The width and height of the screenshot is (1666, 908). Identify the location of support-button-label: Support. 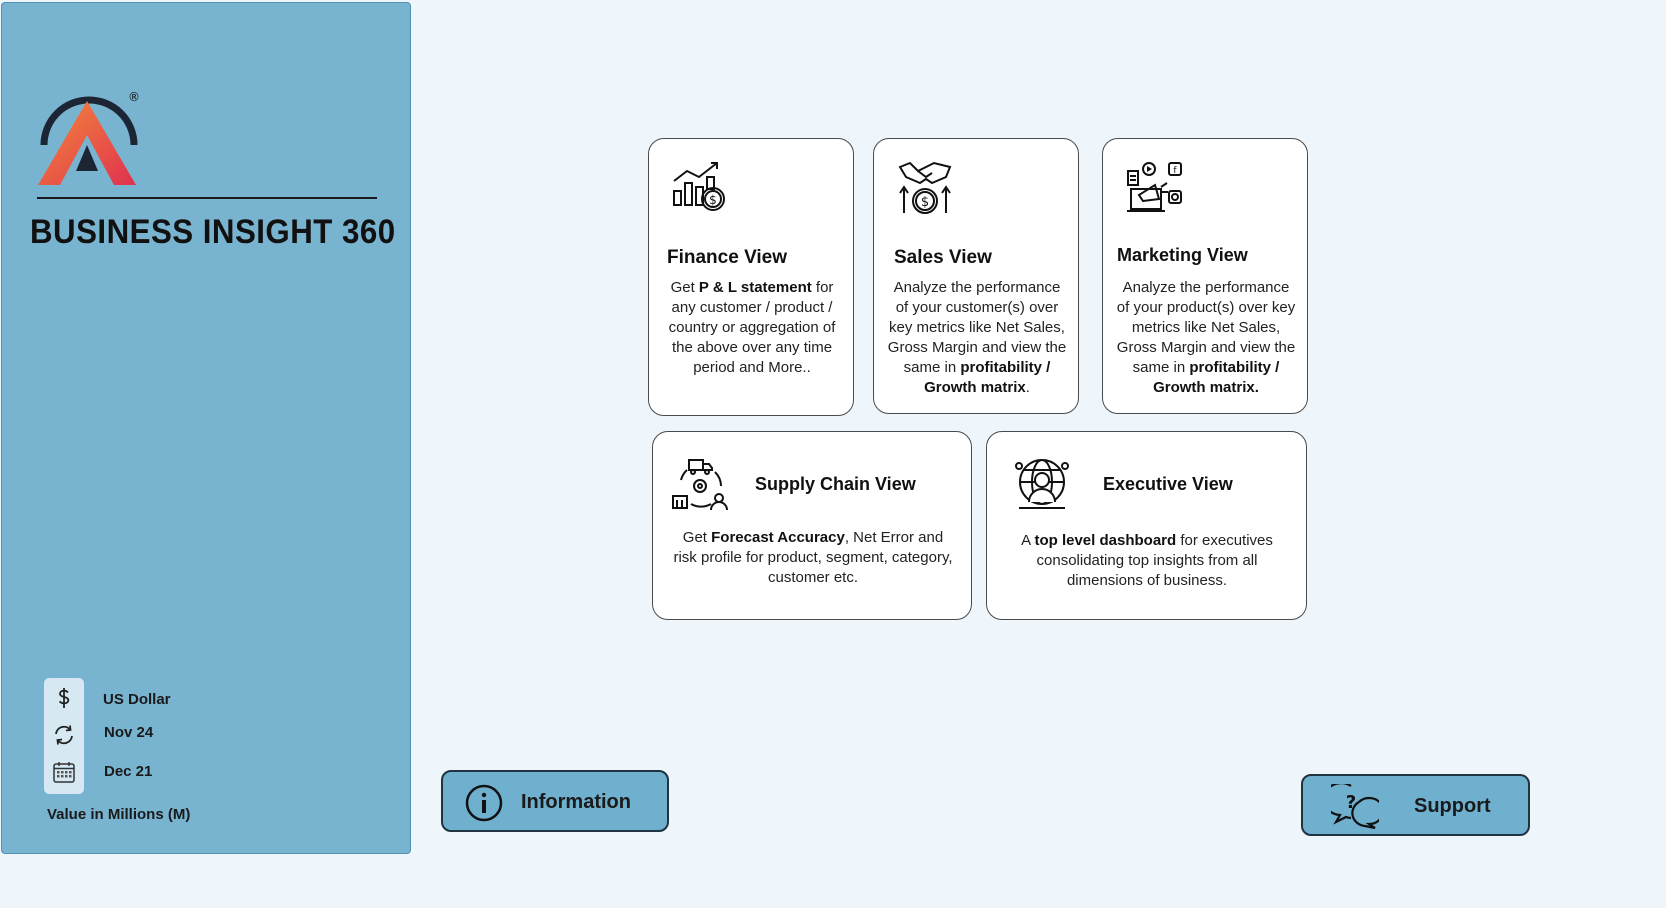
(1452, 806).